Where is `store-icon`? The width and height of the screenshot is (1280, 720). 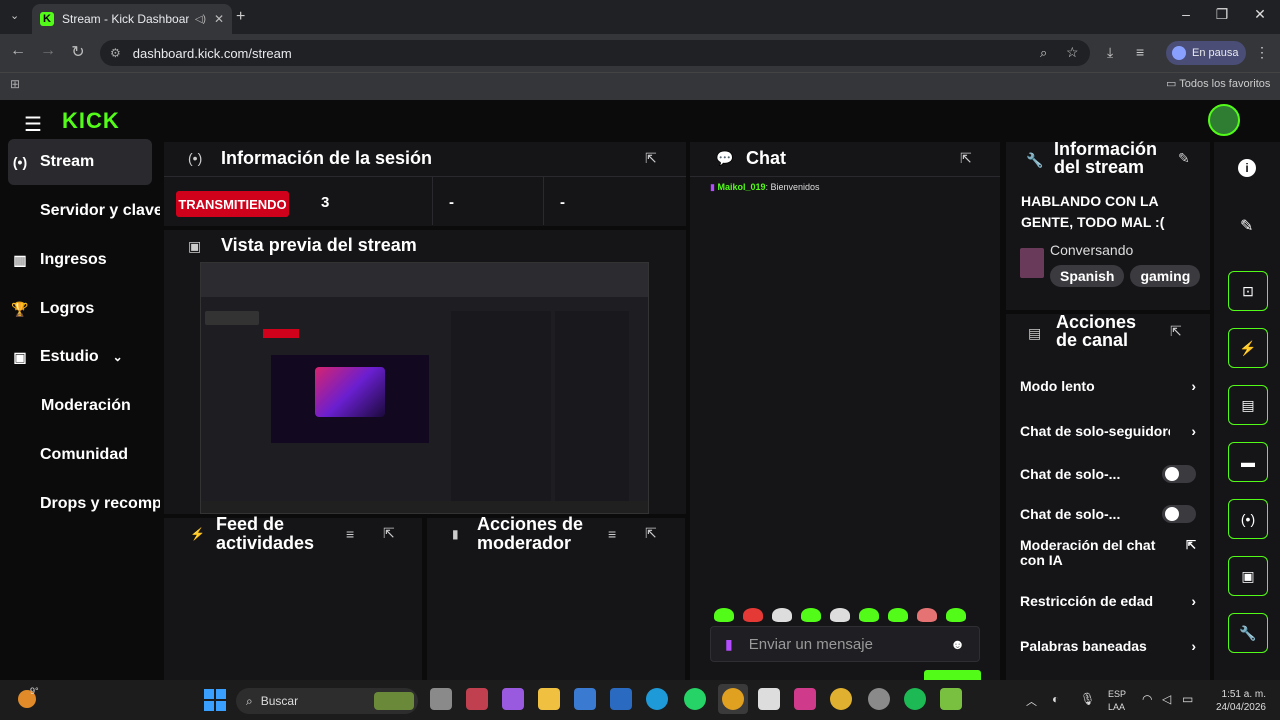 store-icon is located at coordinates (585, 699).